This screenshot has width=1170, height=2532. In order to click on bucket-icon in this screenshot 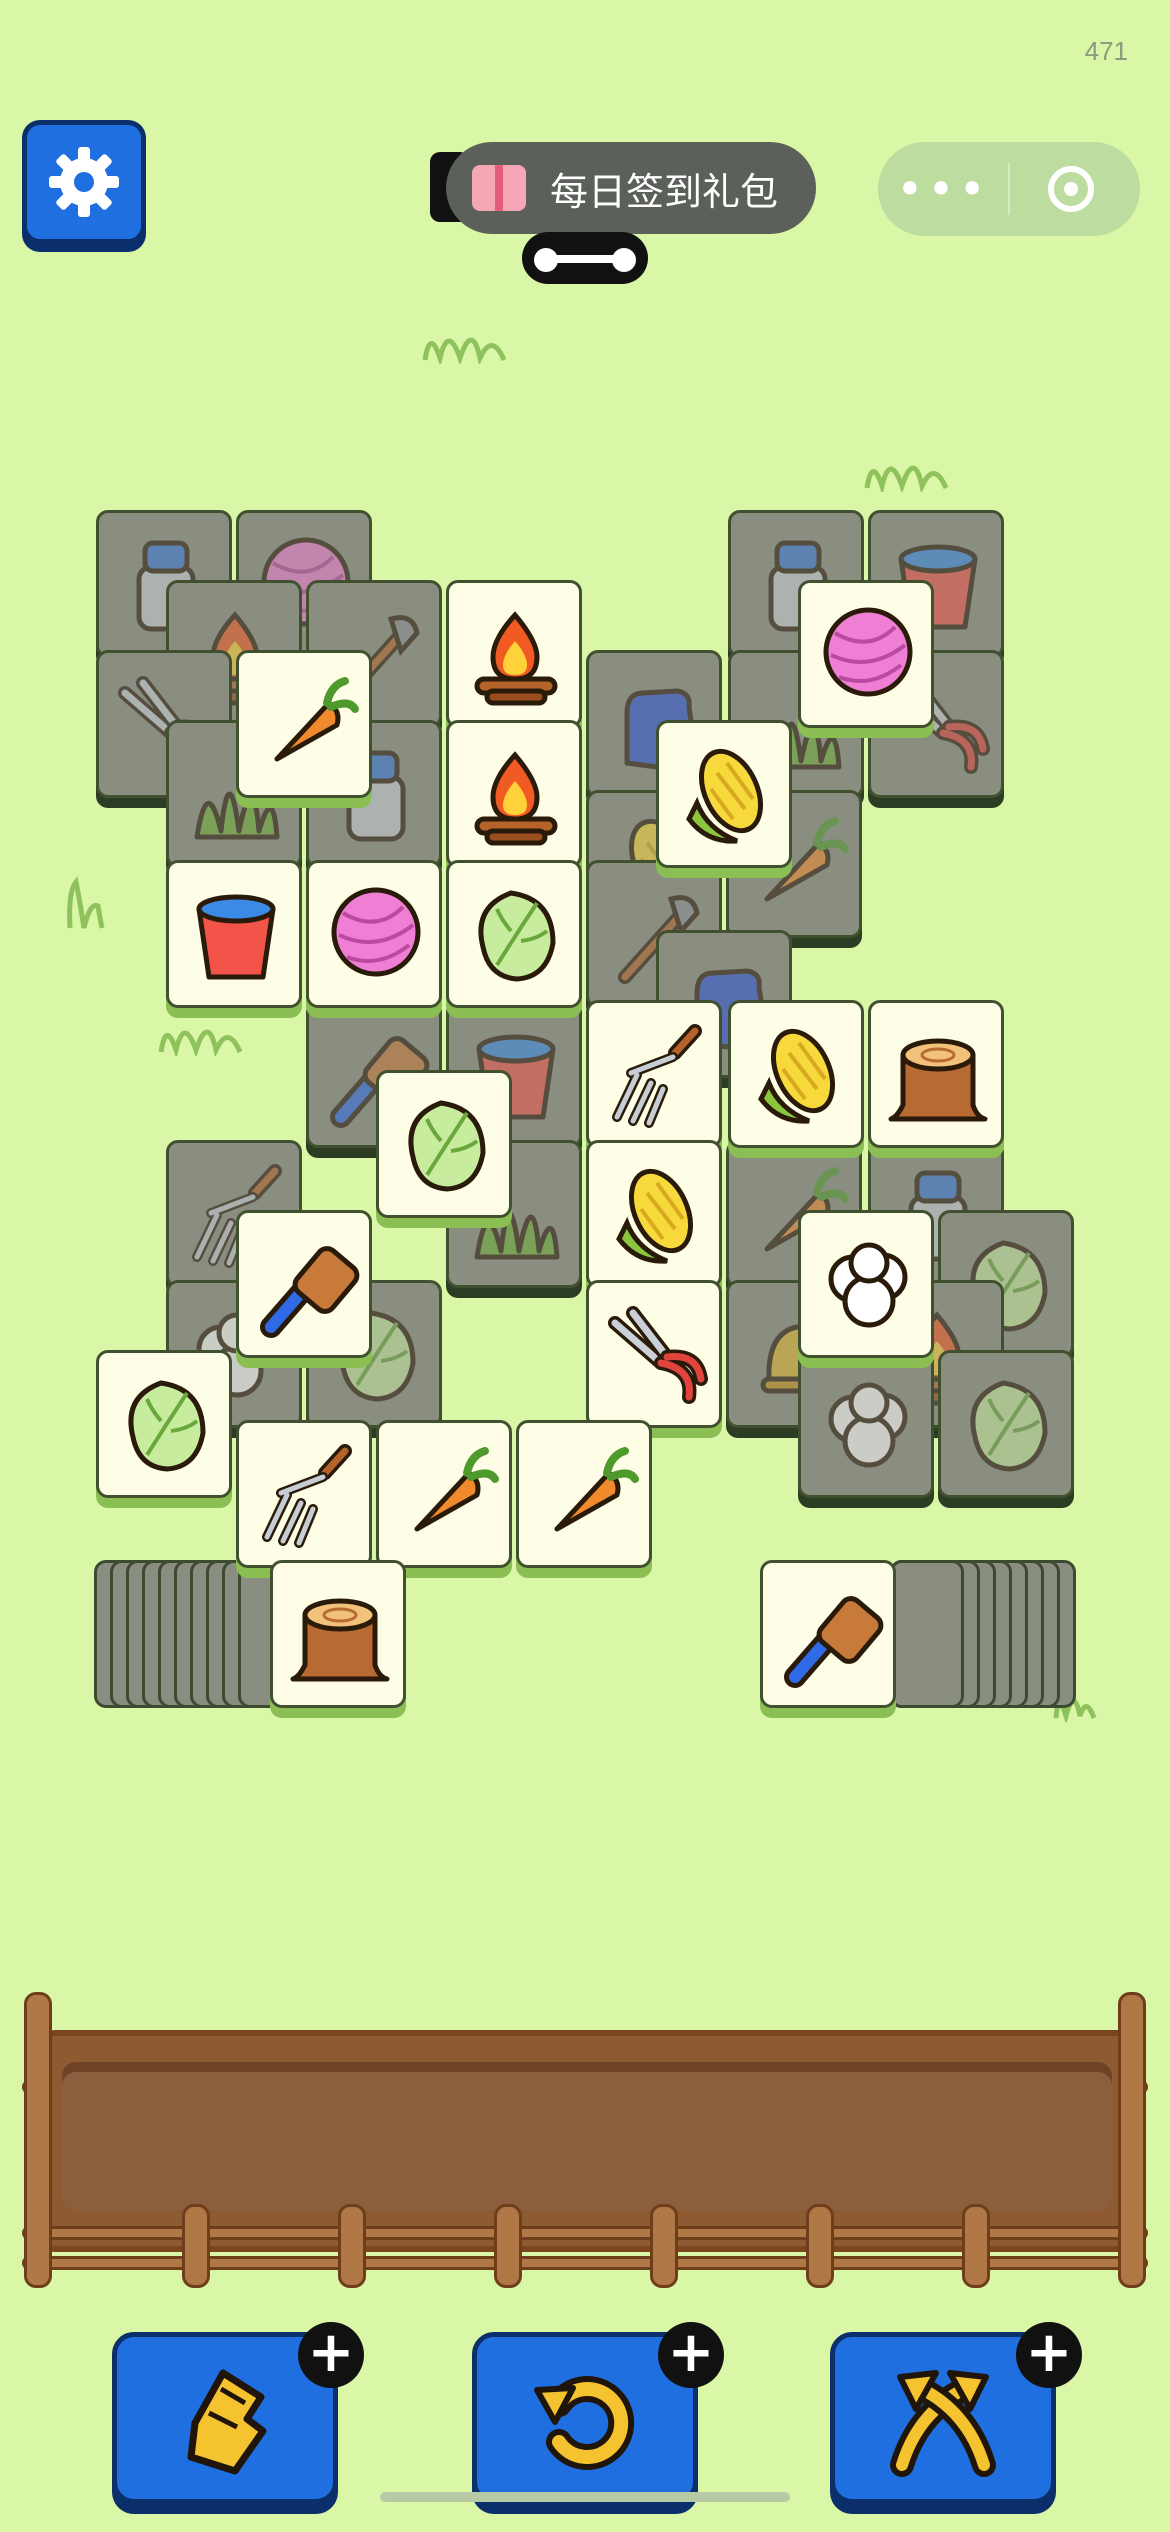, I will do `click(236, 937)`.